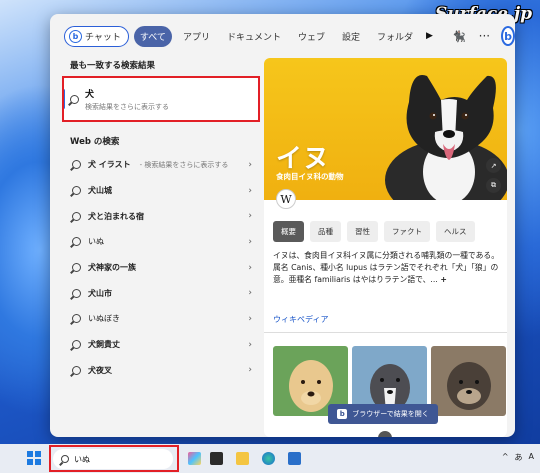  I want to click on dog-photo, so click(446, 137).